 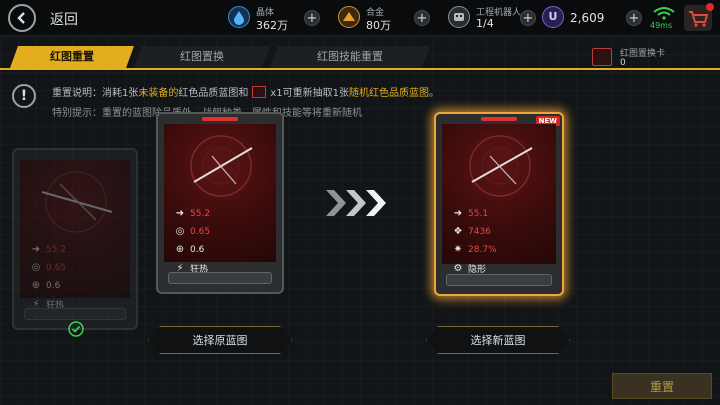 I want to click on desc-highlight-random: 随机红色品质蓝图, so click(x=389, y=93).